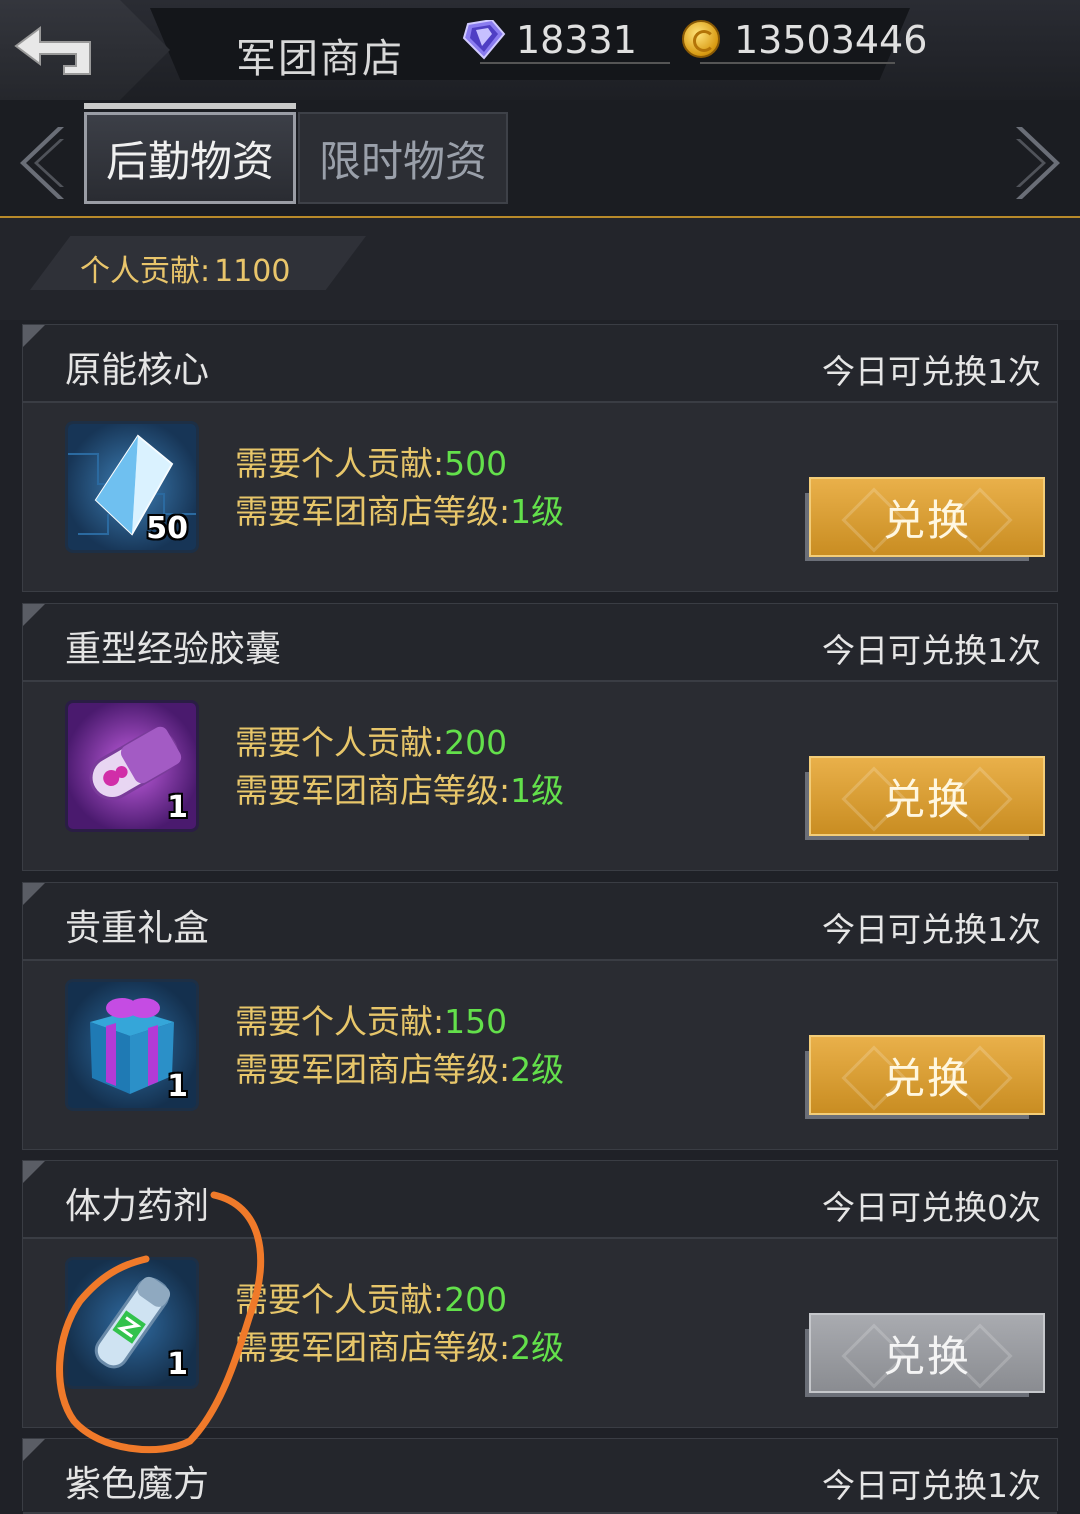  Describe the element at coordinates (252, 271) in the screenshot. I see `contribution-value: 1100` at that location.